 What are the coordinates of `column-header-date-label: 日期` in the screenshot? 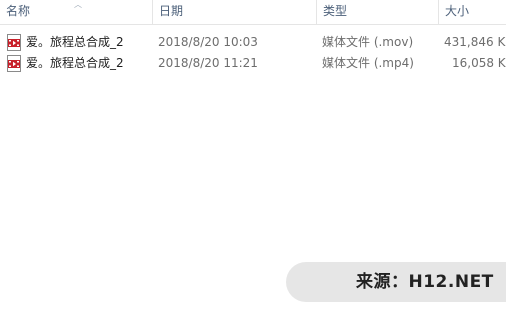 It's located at (171, 11).